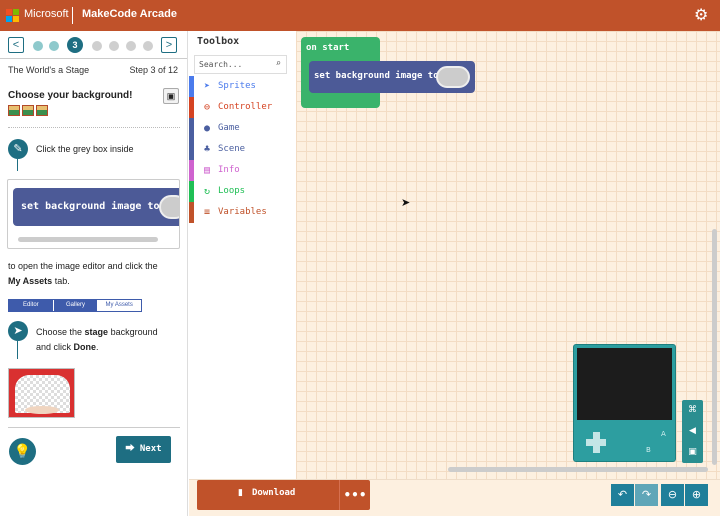 Image resolution: width=720 pixels, height=516 pixels. What do you see at coordinates (696, 495) in the screenshot?
I see `zoom-in-icon: ⊕` at bounding box center [696, 495].